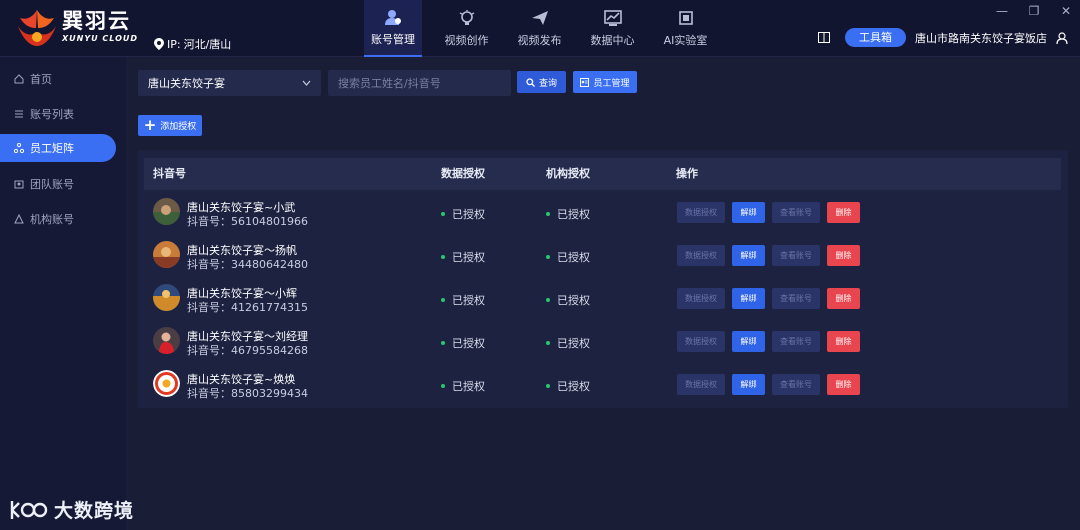  I want to click on nav-account-management: 账号管理, so click(393, 28).